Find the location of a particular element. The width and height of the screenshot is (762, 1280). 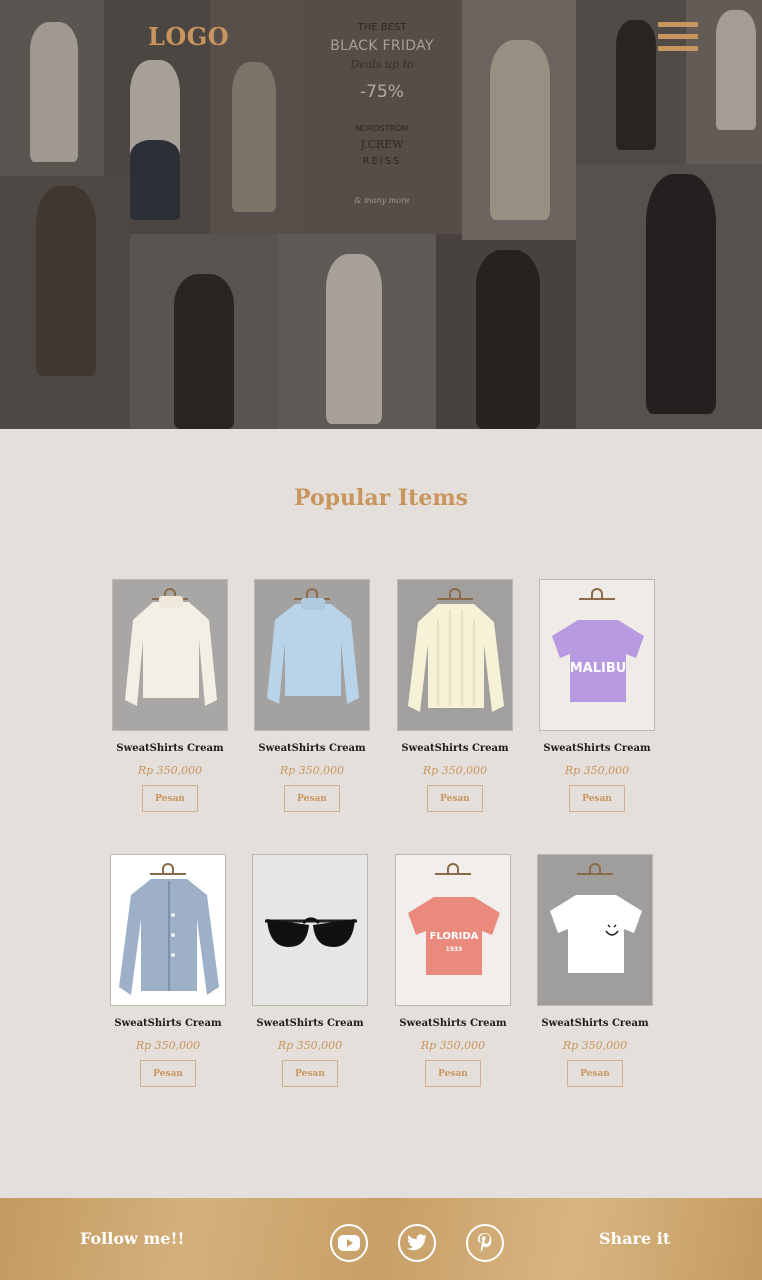

footer: Follow me!! Share it is located at coordinates (381, 1239).